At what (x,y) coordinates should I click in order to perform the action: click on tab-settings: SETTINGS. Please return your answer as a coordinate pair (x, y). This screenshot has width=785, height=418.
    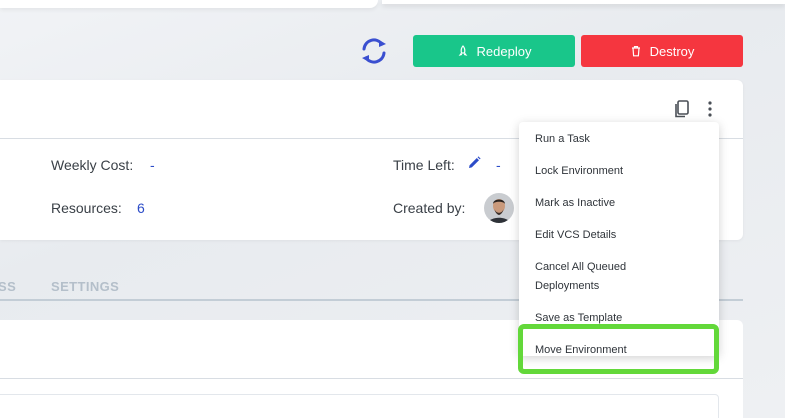
    Looking at the image, I should click on (85, 286).